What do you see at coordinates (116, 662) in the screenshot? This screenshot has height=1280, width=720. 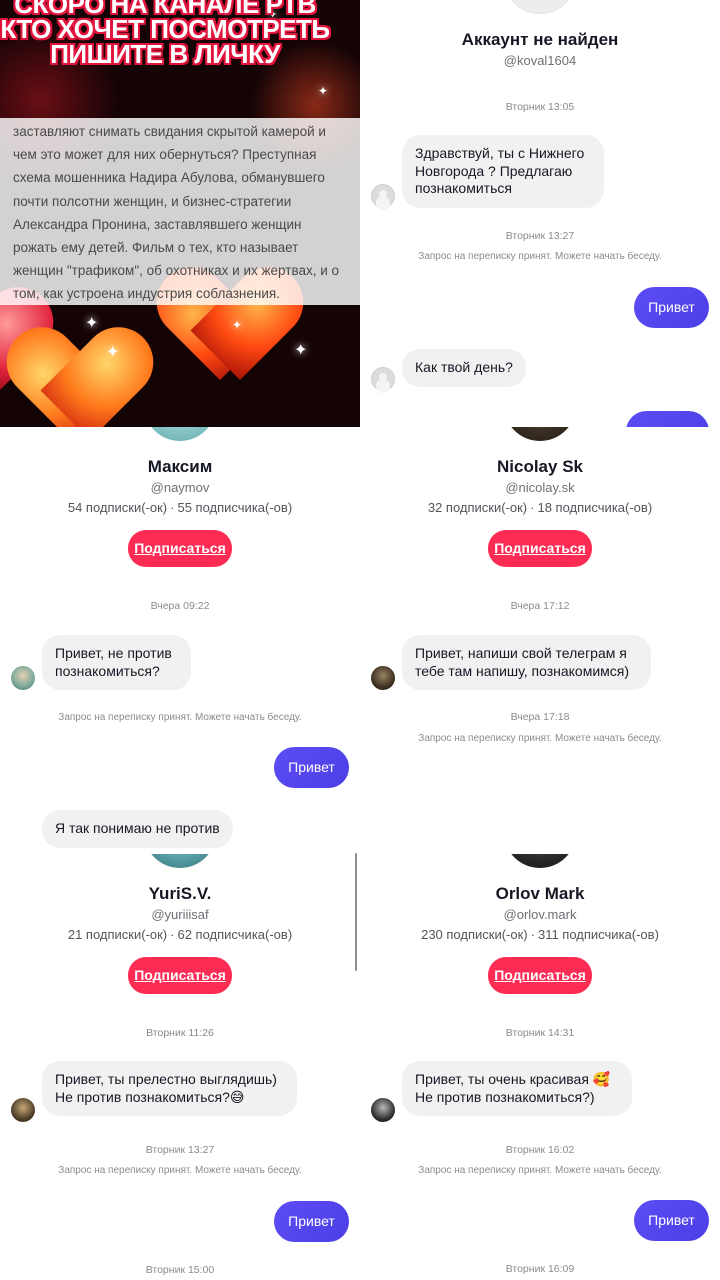 I see `received-message: Привет, не против познакомиться?` at bounding box center [116, 662].